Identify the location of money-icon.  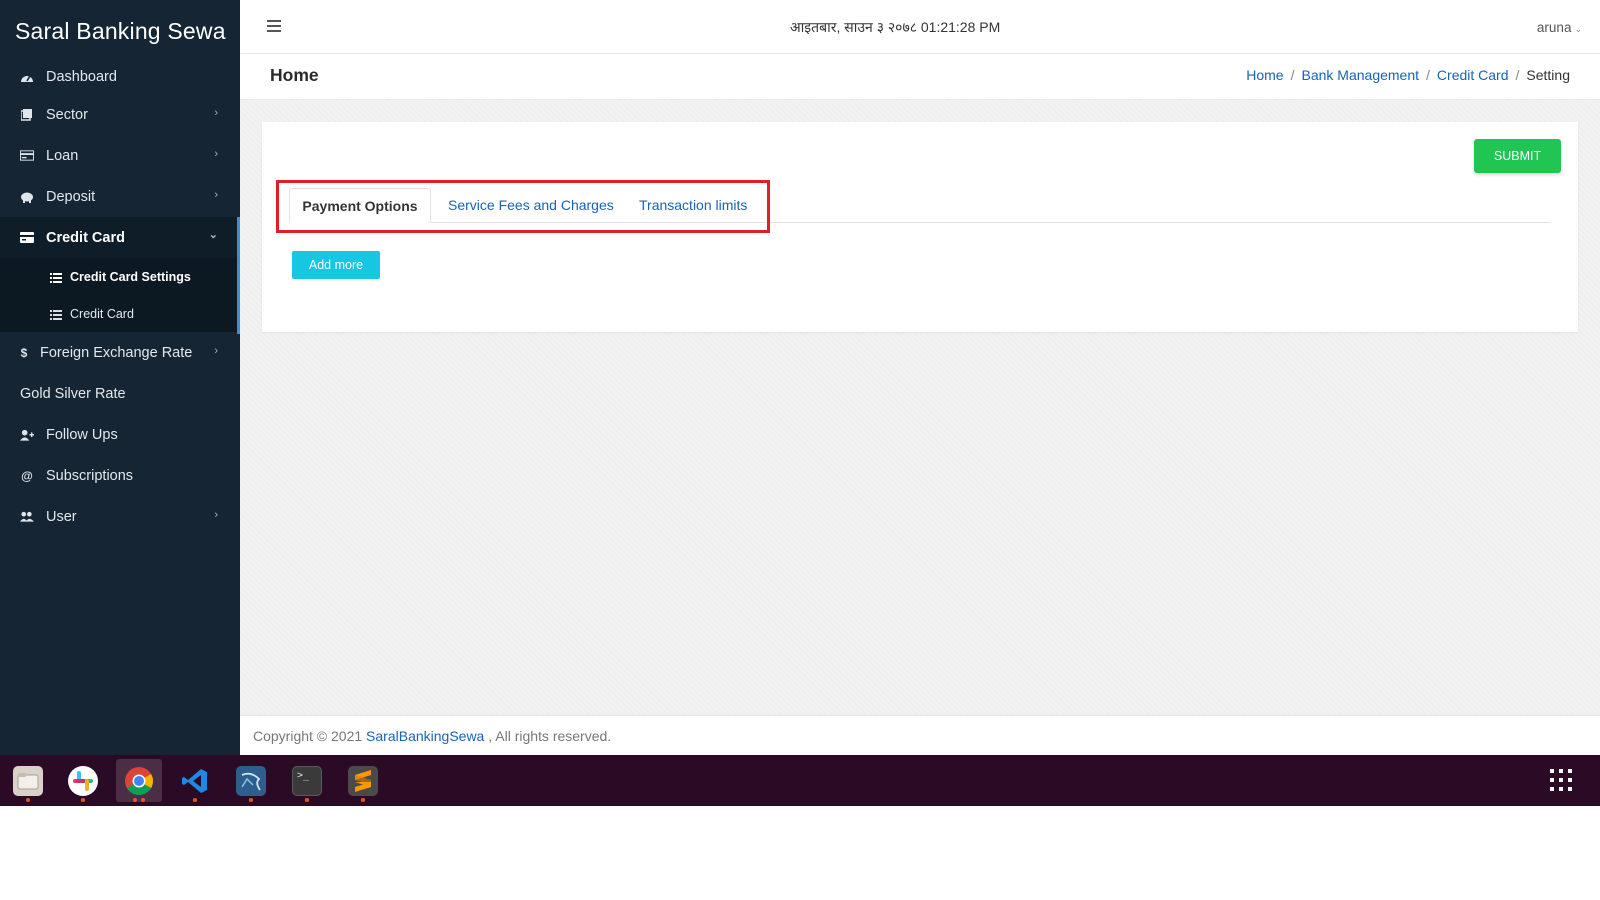
(27, 156).